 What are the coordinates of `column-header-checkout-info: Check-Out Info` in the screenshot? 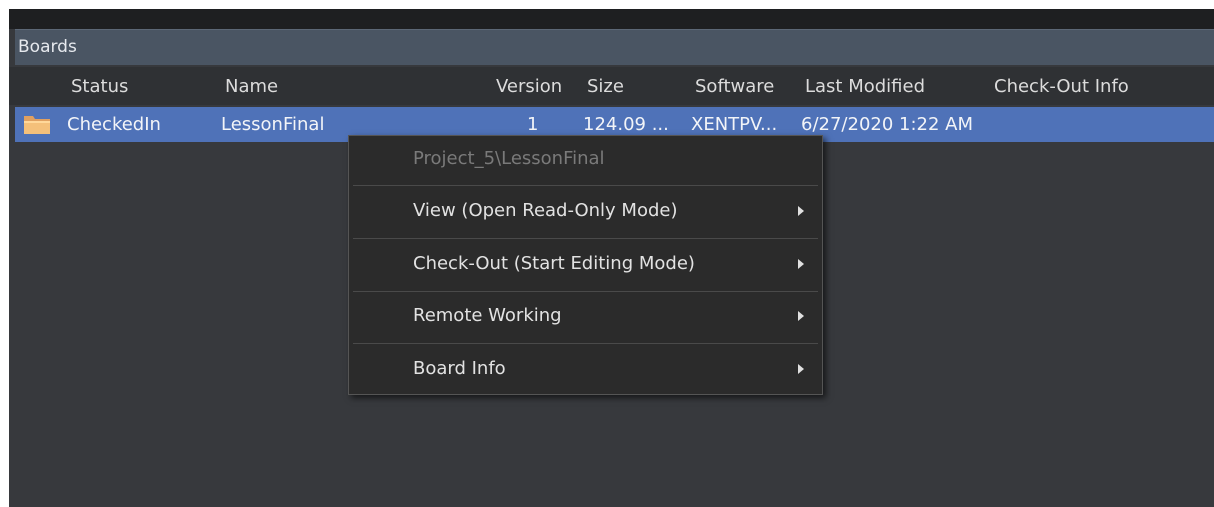 It's located at (1061, 86).